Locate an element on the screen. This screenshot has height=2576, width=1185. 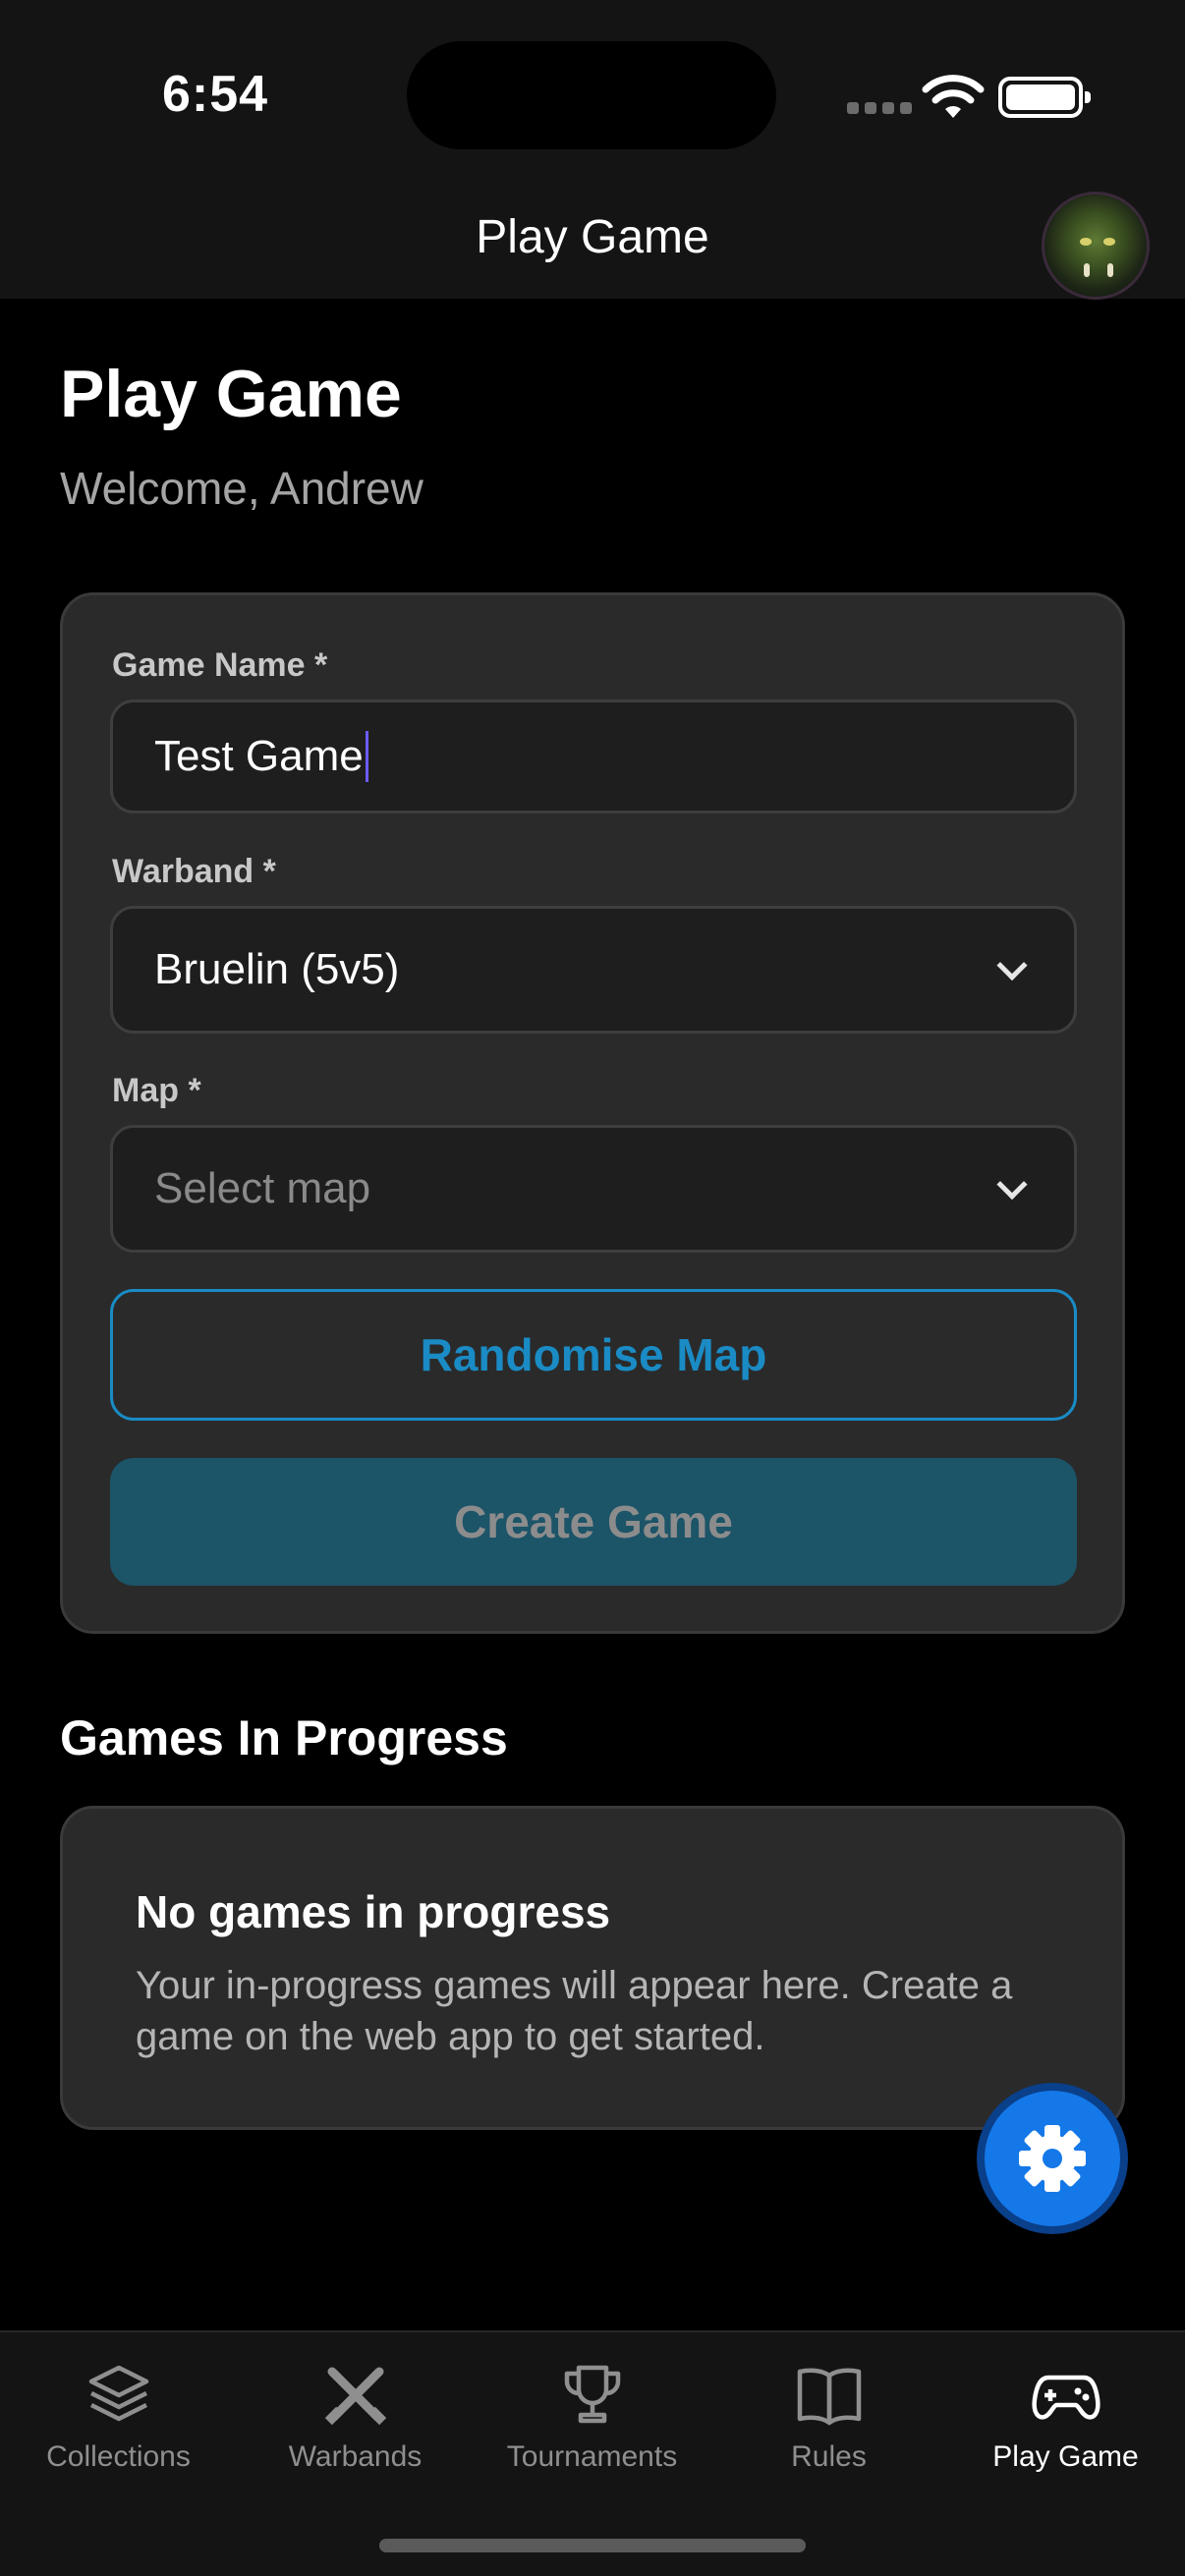
map-placeholder: Select map is located at coordinates (262, 1188).